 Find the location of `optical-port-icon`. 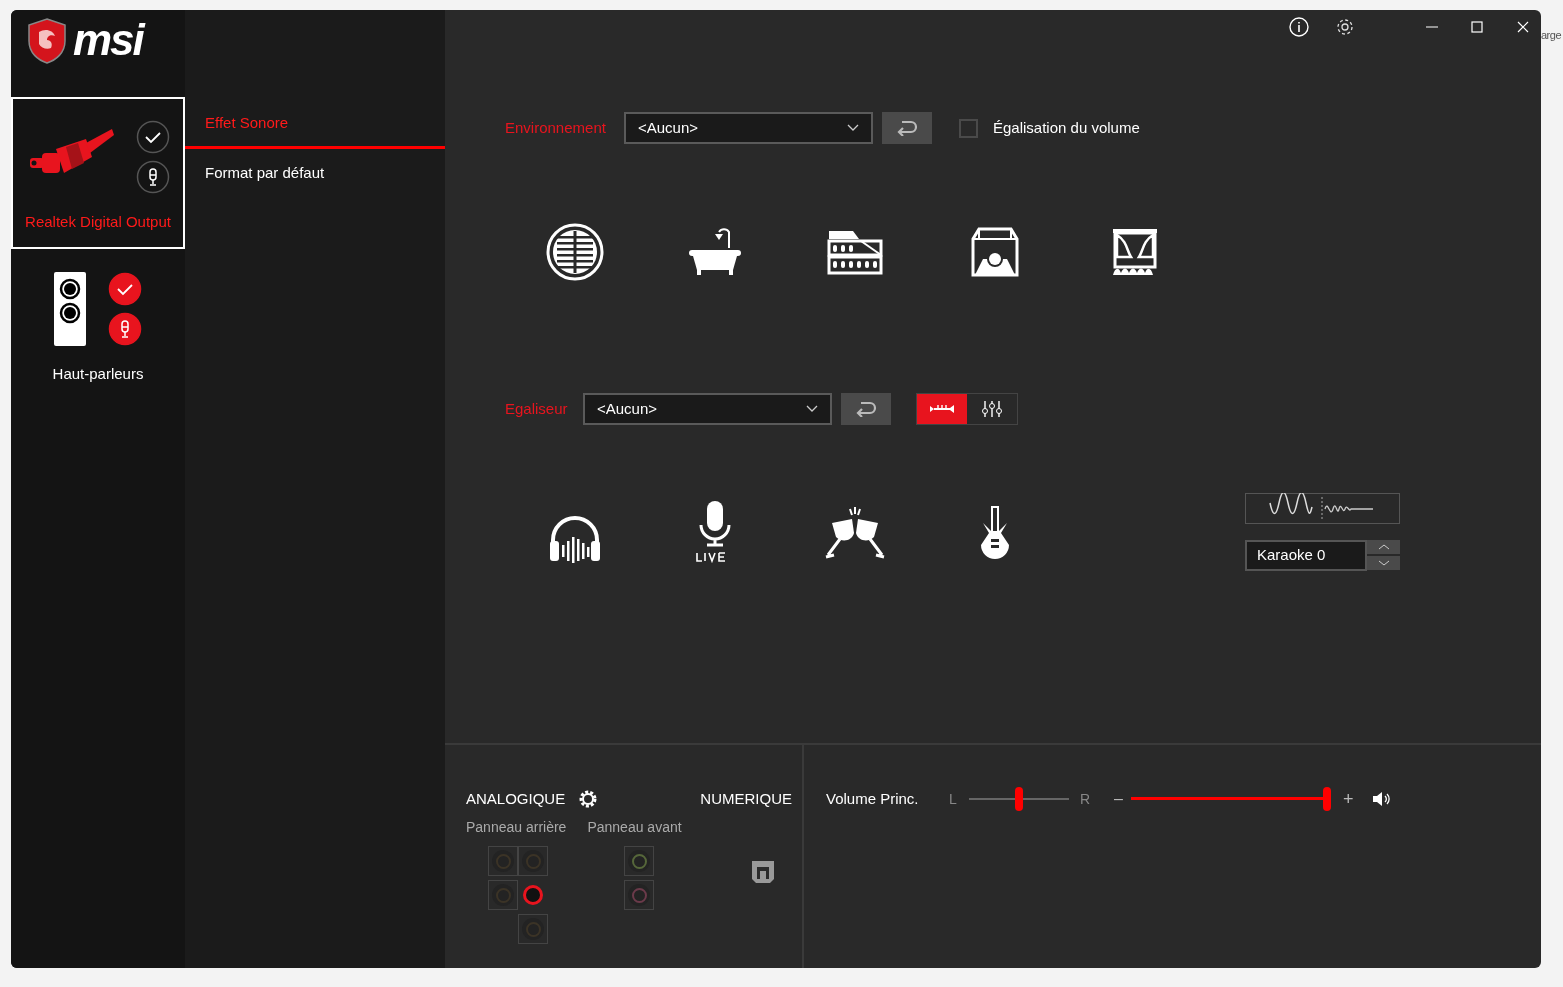

optical-port-icon is located at coordinates (763, 872).